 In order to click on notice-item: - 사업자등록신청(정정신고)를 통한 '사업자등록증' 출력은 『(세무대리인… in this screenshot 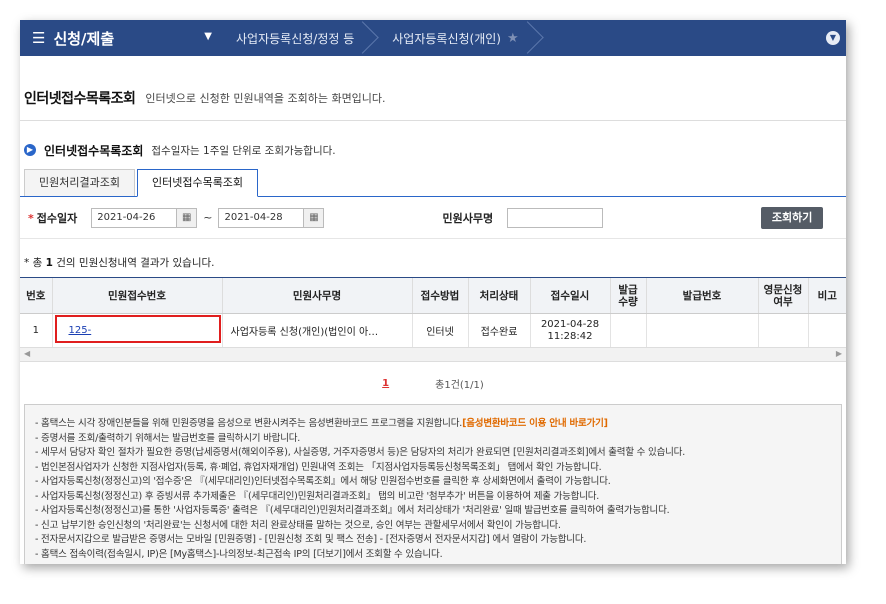, I will do `click(352, 510)`.